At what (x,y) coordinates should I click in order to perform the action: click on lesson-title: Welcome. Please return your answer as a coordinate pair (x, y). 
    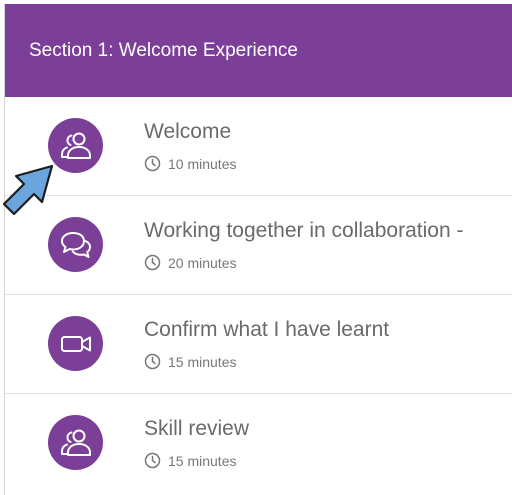
    Looking at the image, I should click on (188, 131).